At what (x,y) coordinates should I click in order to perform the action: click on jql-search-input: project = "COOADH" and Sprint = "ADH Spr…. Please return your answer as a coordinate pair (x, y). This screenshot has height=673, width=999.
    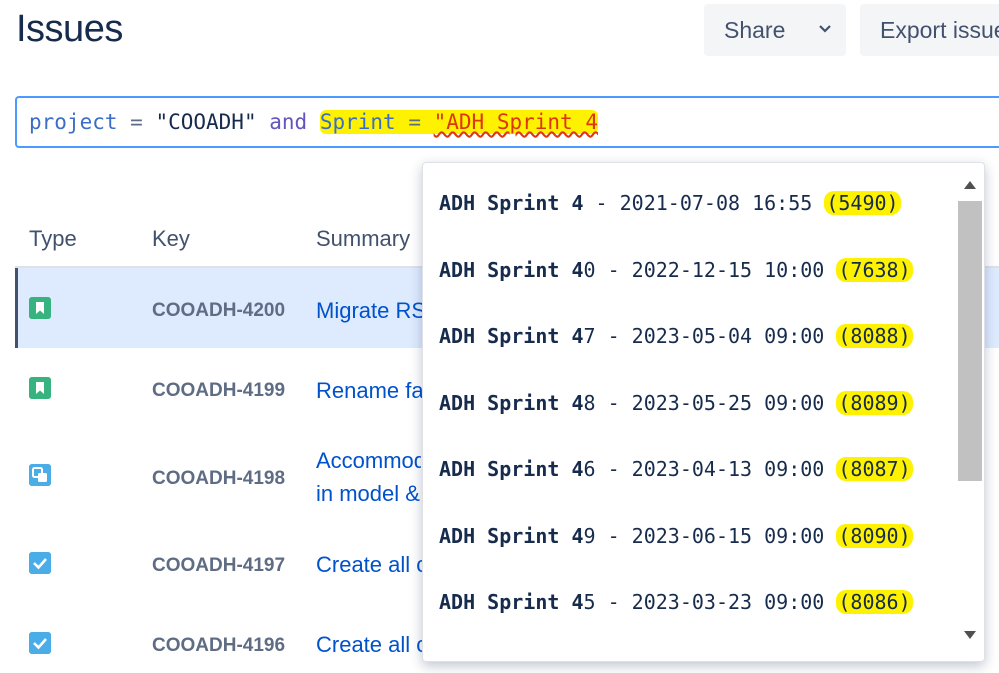
    Looking at the image, I should click on (507, 122).